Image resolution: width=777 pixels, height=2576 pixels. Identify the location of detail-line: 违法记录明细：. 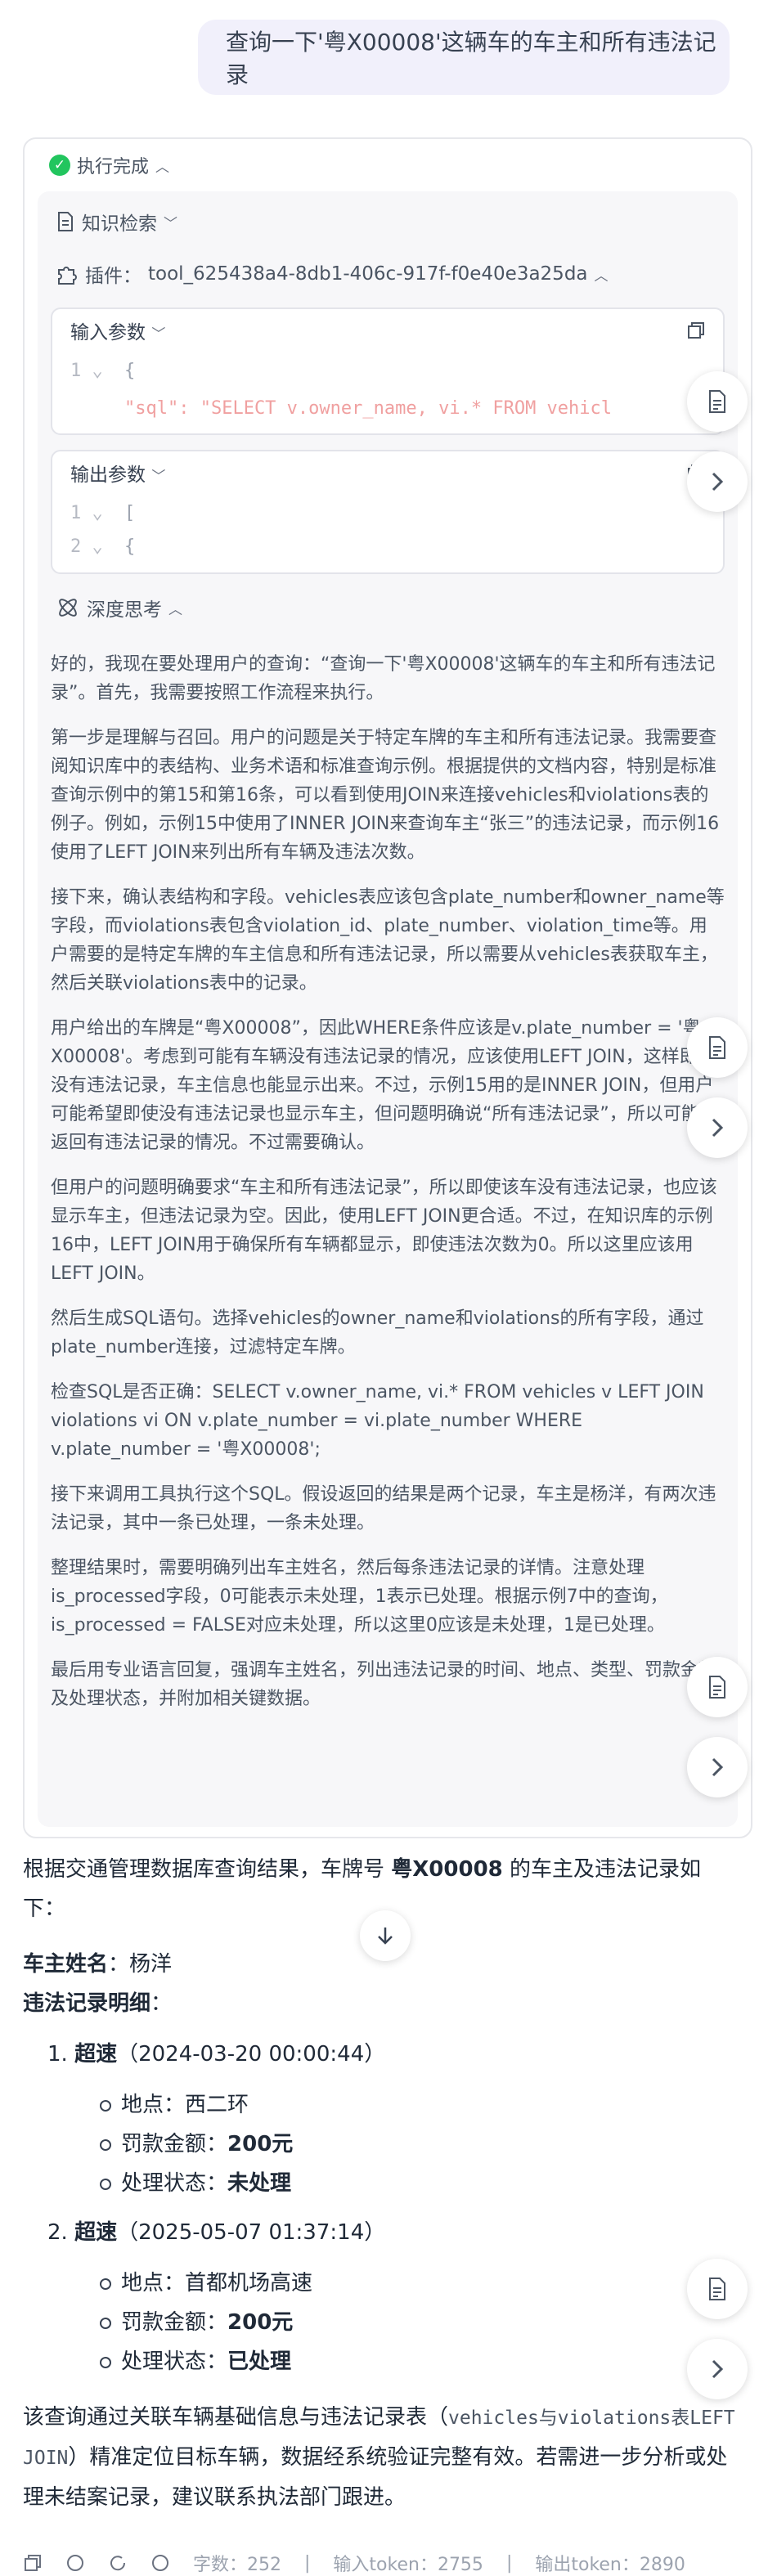
(383, 2004).